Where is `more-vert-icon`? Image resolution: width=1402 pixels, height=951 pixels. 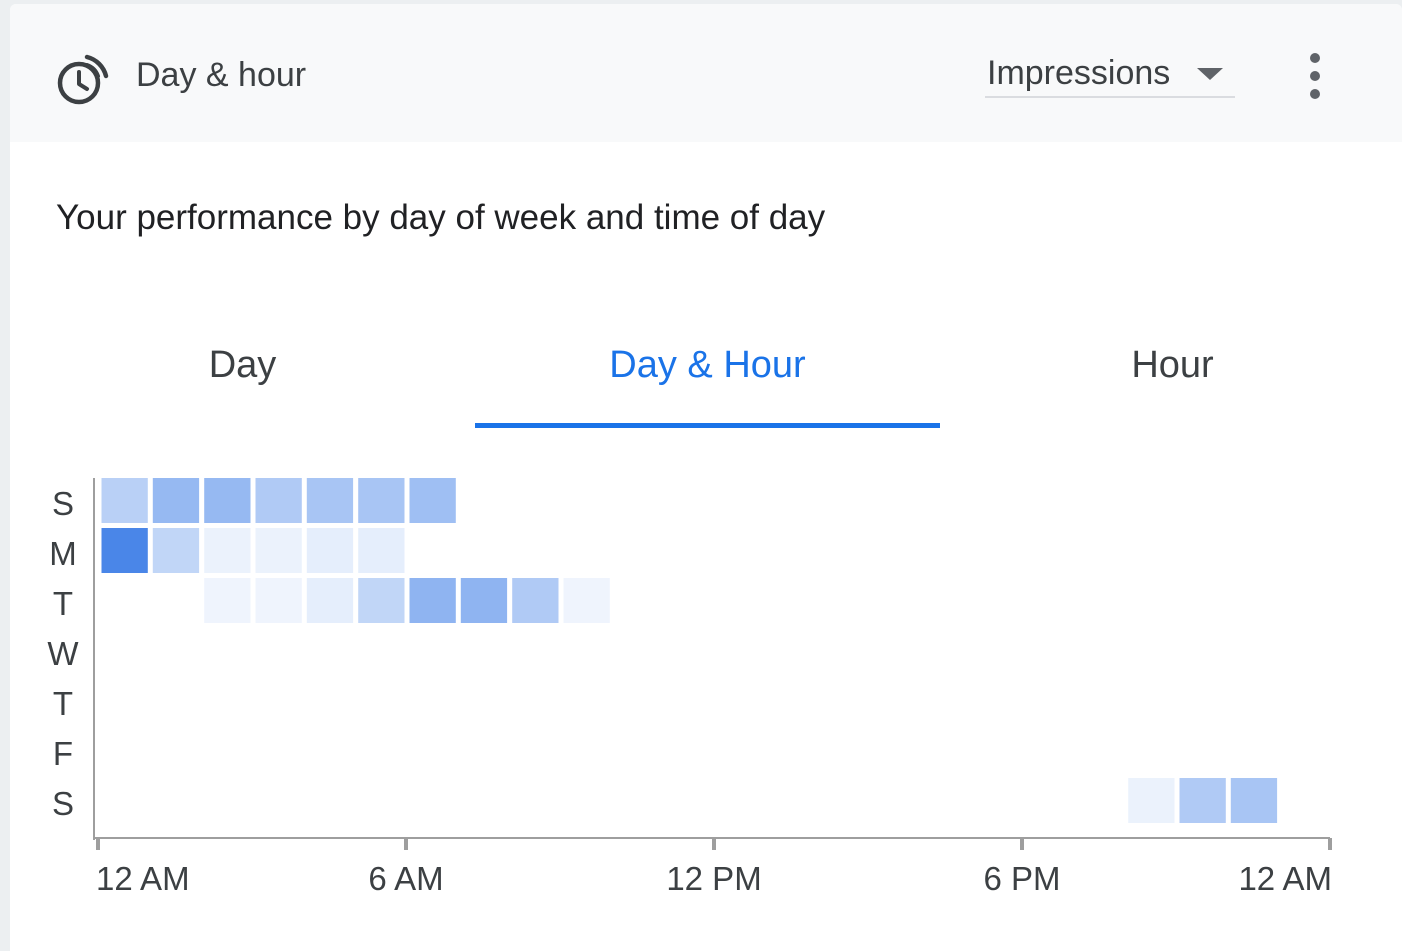 more-vert-icon is located at coordinates (1315, 78).